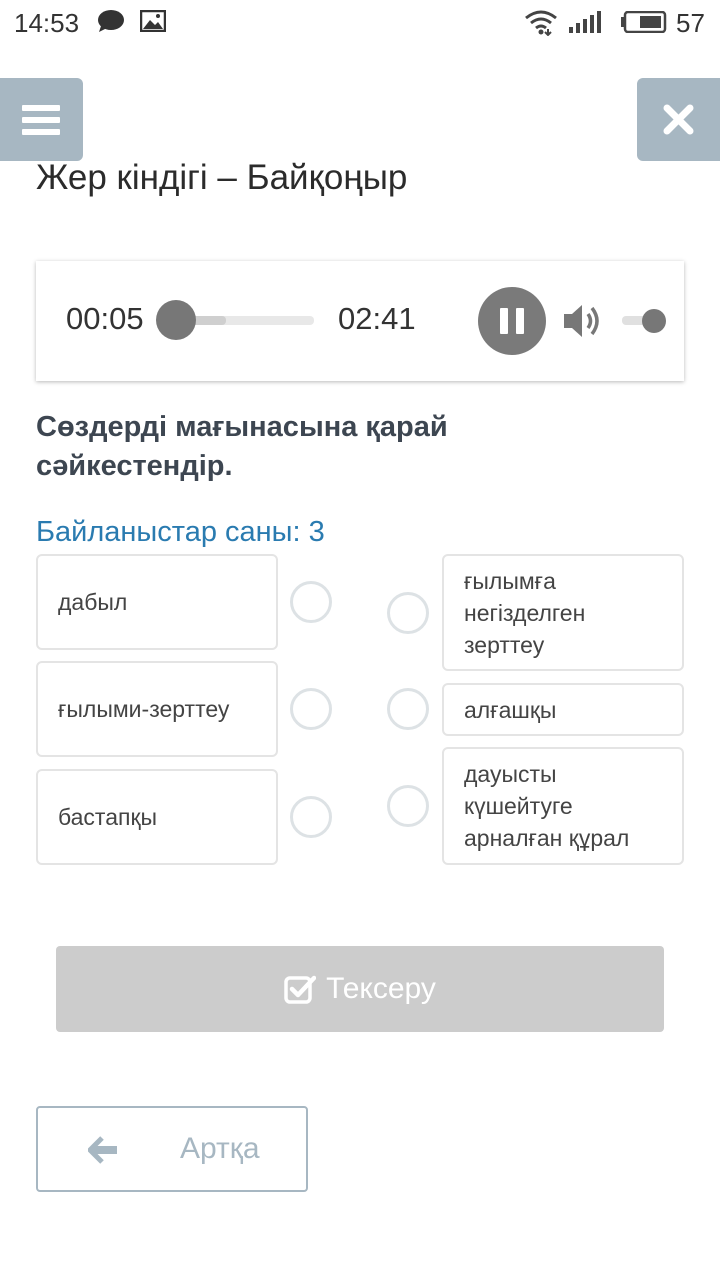 This screenshot has width=720, height=1280. I want to click on left-item: дабыл, so click(157, 602).